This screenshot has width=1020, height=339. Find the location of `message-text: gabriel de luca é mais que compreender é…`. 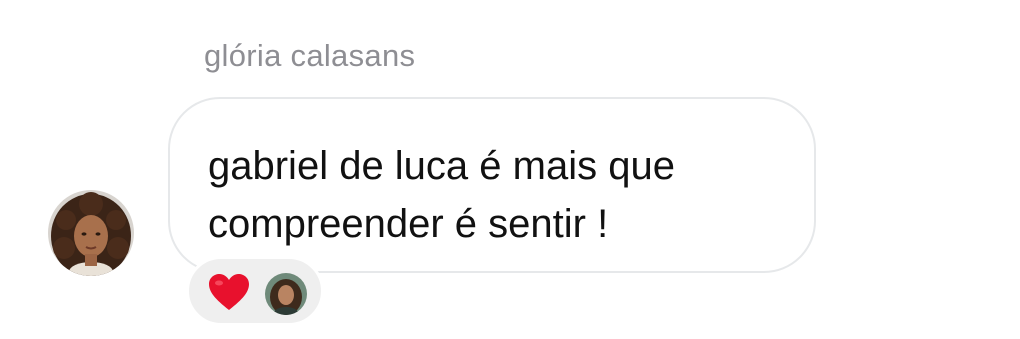

message-text: gabriel de luca é mais que compreender é… is located at coordinates (441, 195).